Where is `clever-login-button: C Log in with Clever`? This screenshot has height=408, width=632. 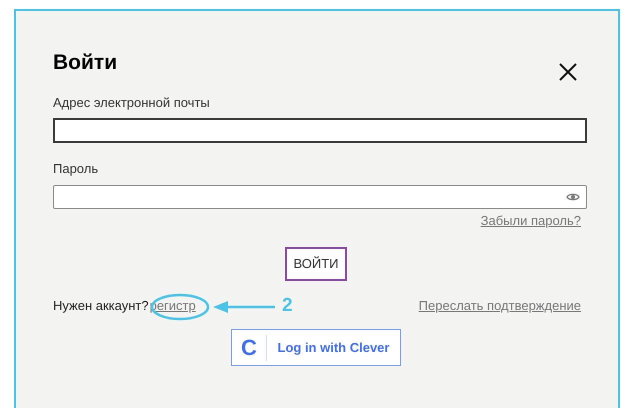 clever-login-button: C Log in with Clever is located at coordinates (316, 347).